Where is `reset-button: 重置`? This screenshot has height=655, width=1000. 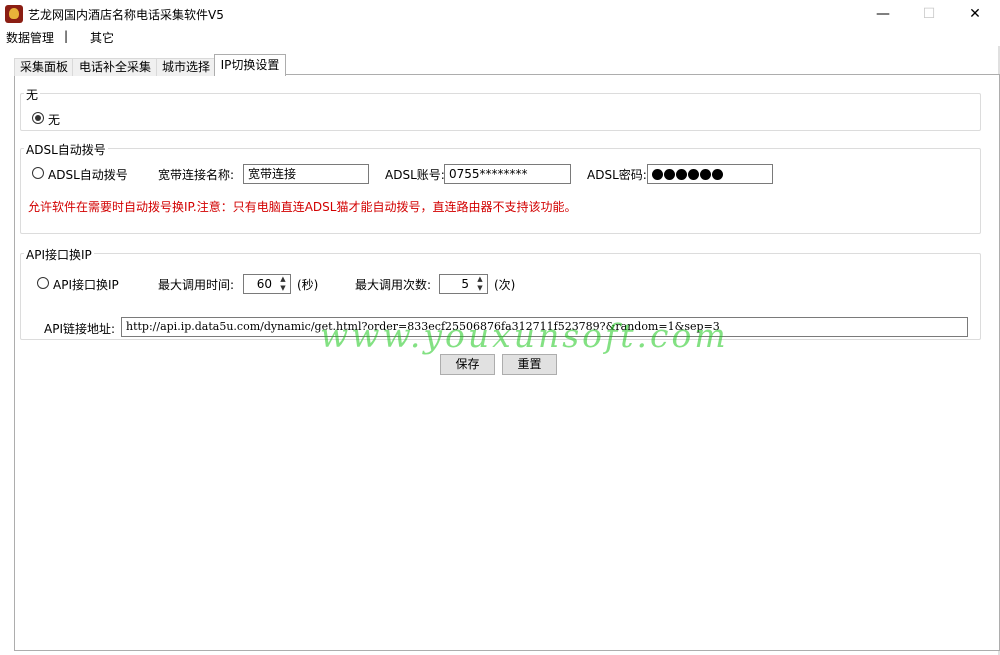 reset-button: 重置 is located at coordinates (529, 364).